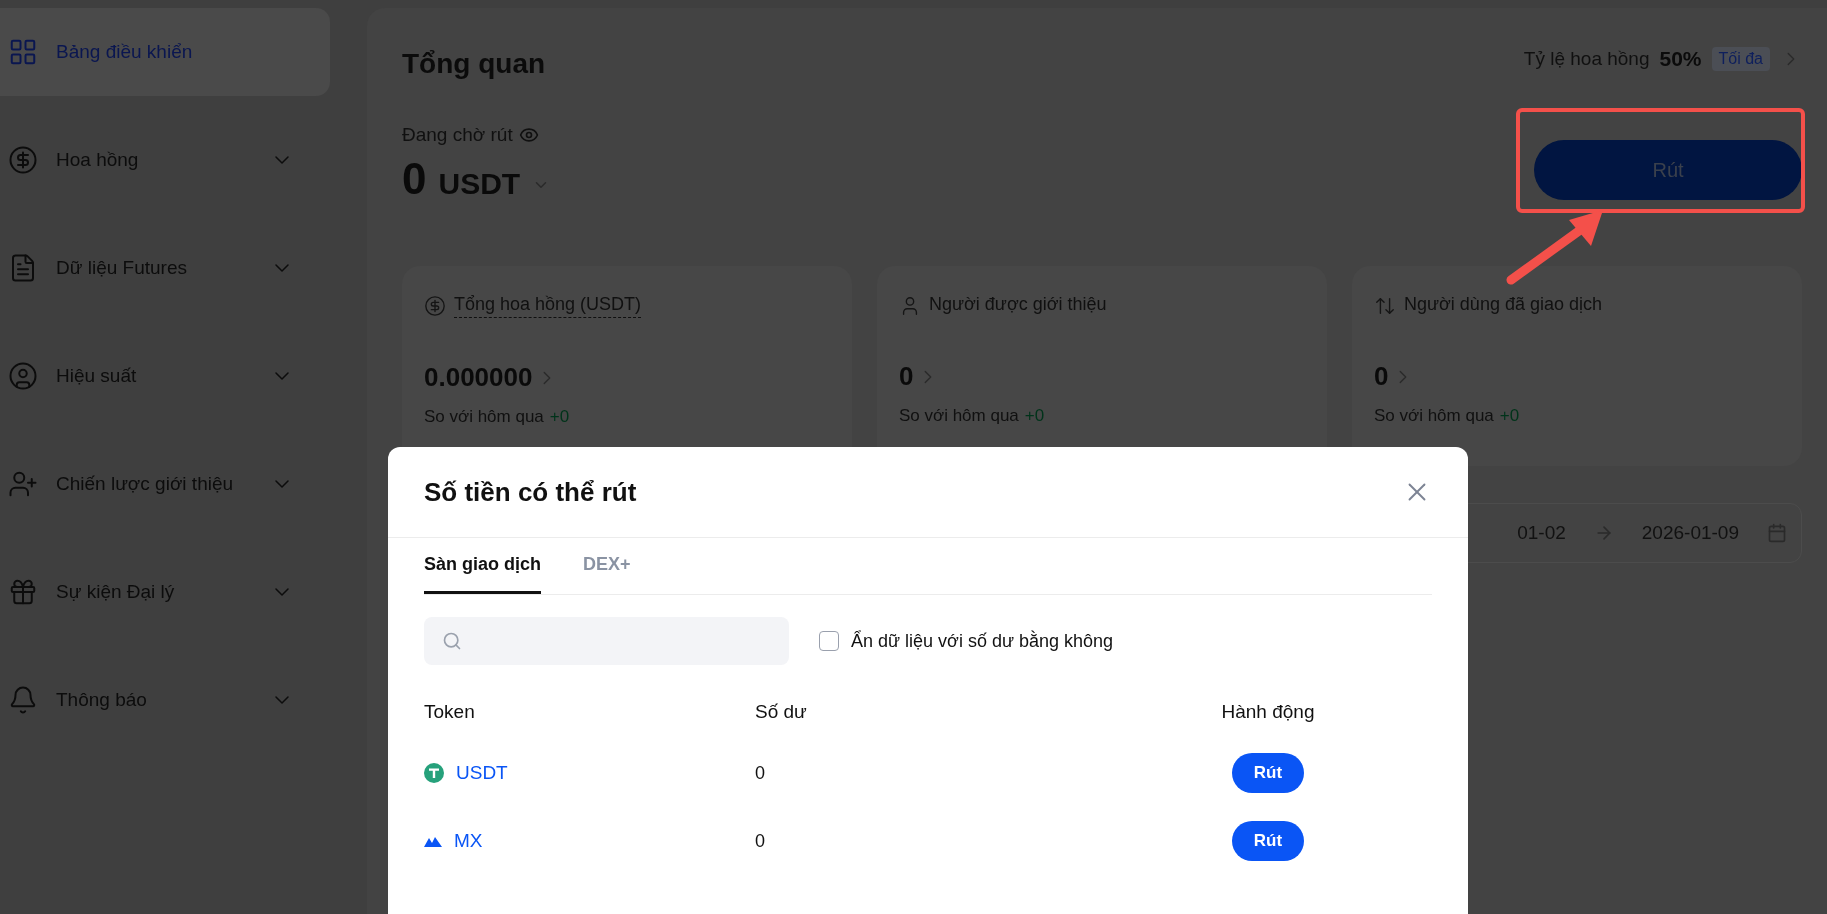 The width and height of the screenshot is (1827, 914). What do you see at coordinates (982, 641) in the screenshot?
I see `checkbox-label: Ẩn dữ liệu với số dư bằng không` at bounding box center [982, 641].